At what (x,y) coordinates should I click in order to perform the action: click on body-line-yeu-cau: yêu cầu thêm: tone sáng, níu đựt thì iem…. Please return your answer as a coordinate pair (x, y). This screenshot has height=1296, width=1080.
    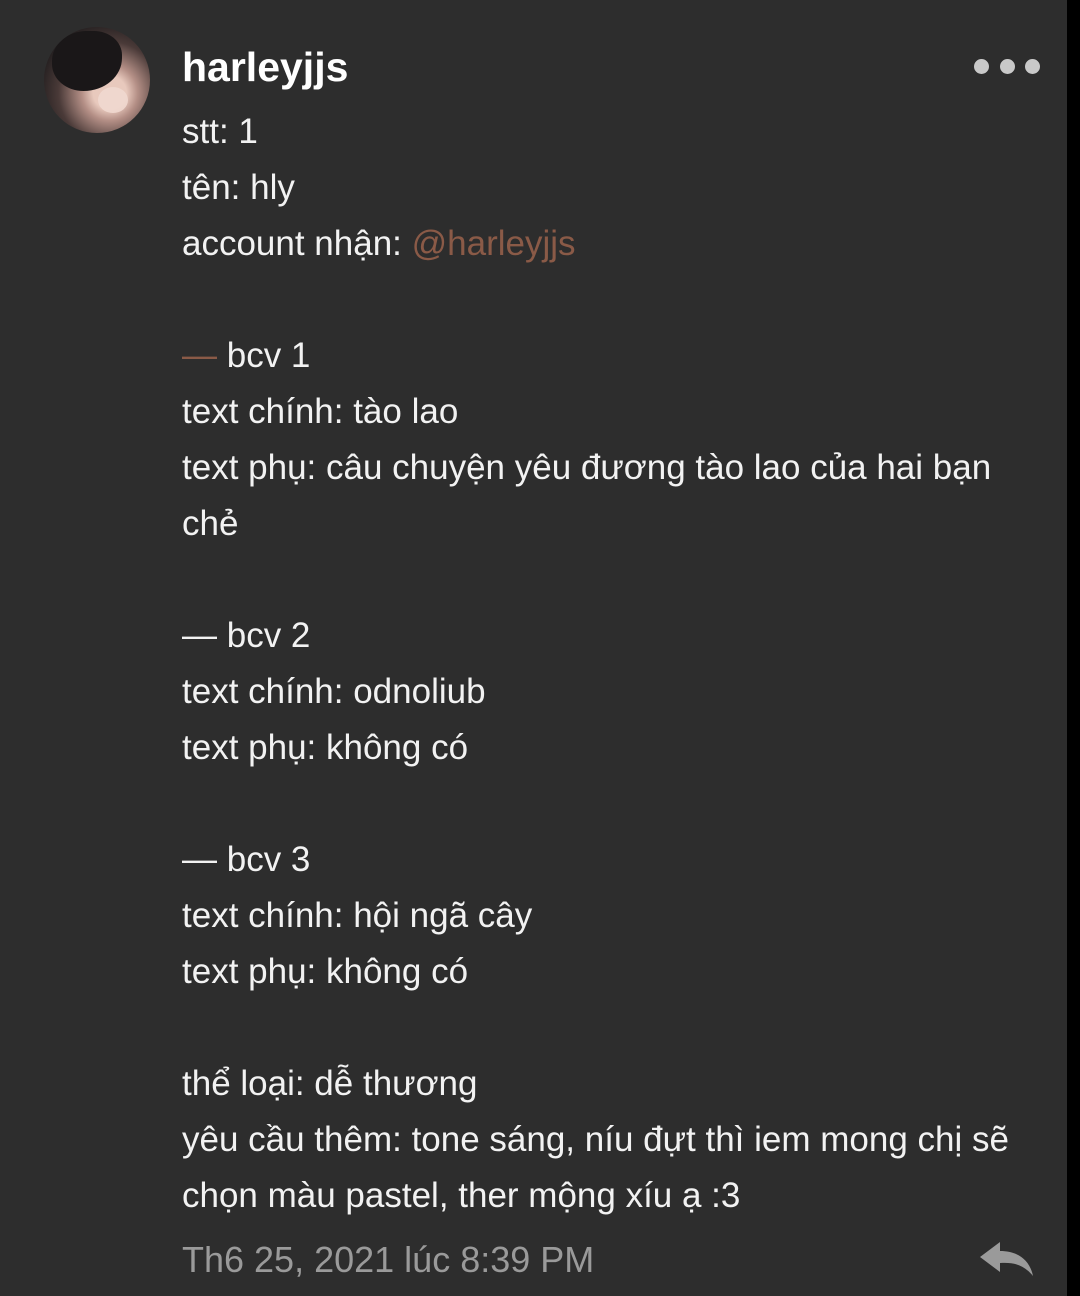
    Looking at the image, I should click on (595, 1139).